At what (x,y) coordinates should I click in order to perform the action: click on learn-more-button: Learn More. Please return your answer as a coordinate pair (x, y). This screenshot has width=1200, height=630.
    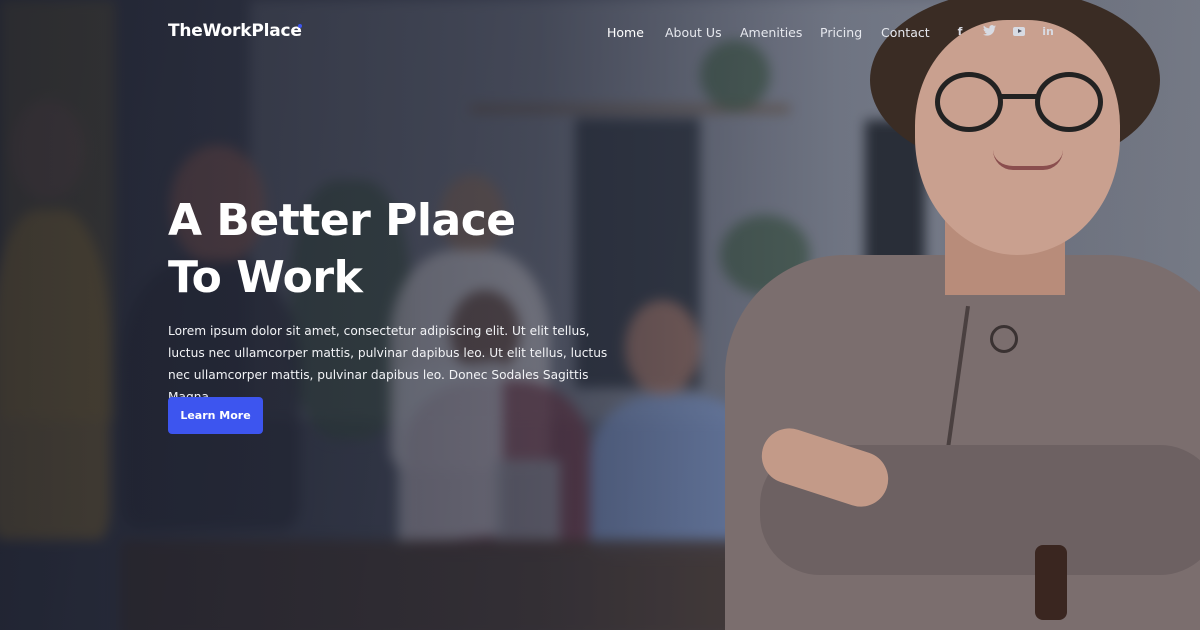
    Looking at the image, I should click on (215, 415).